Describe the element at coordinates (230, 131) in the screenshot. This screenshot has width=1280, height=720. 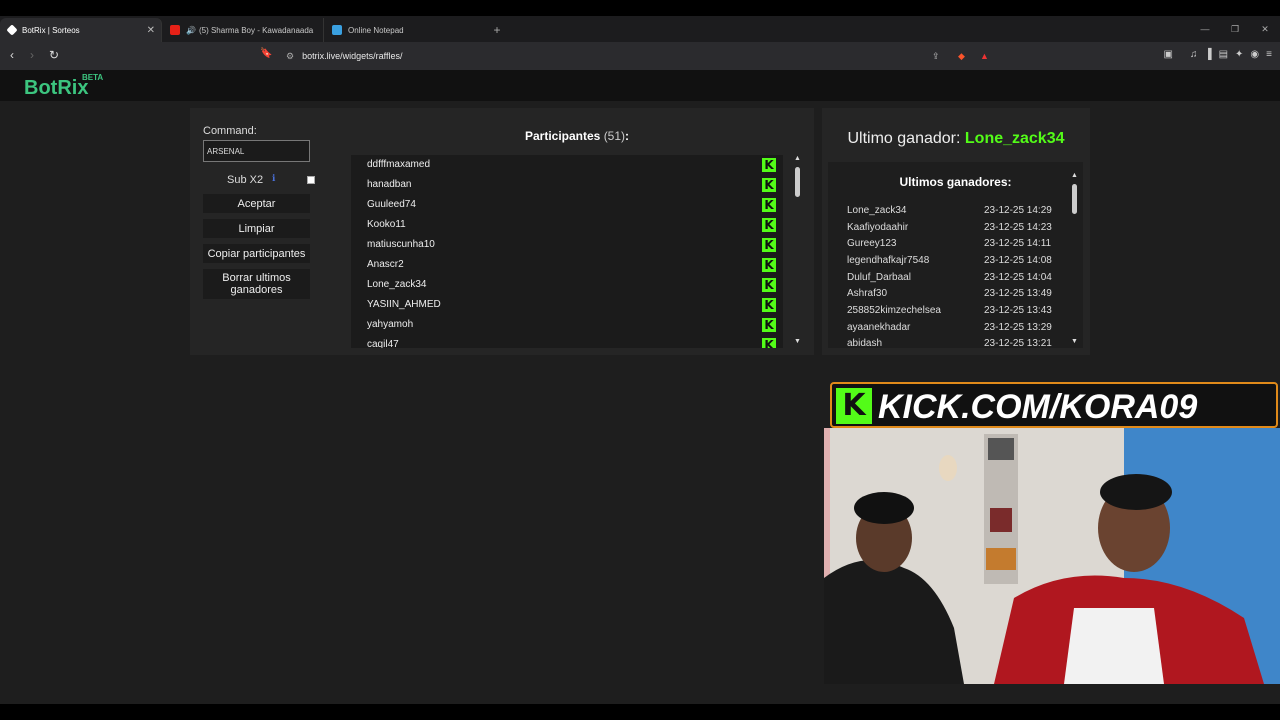
I see `command-label: Command:` at that location.